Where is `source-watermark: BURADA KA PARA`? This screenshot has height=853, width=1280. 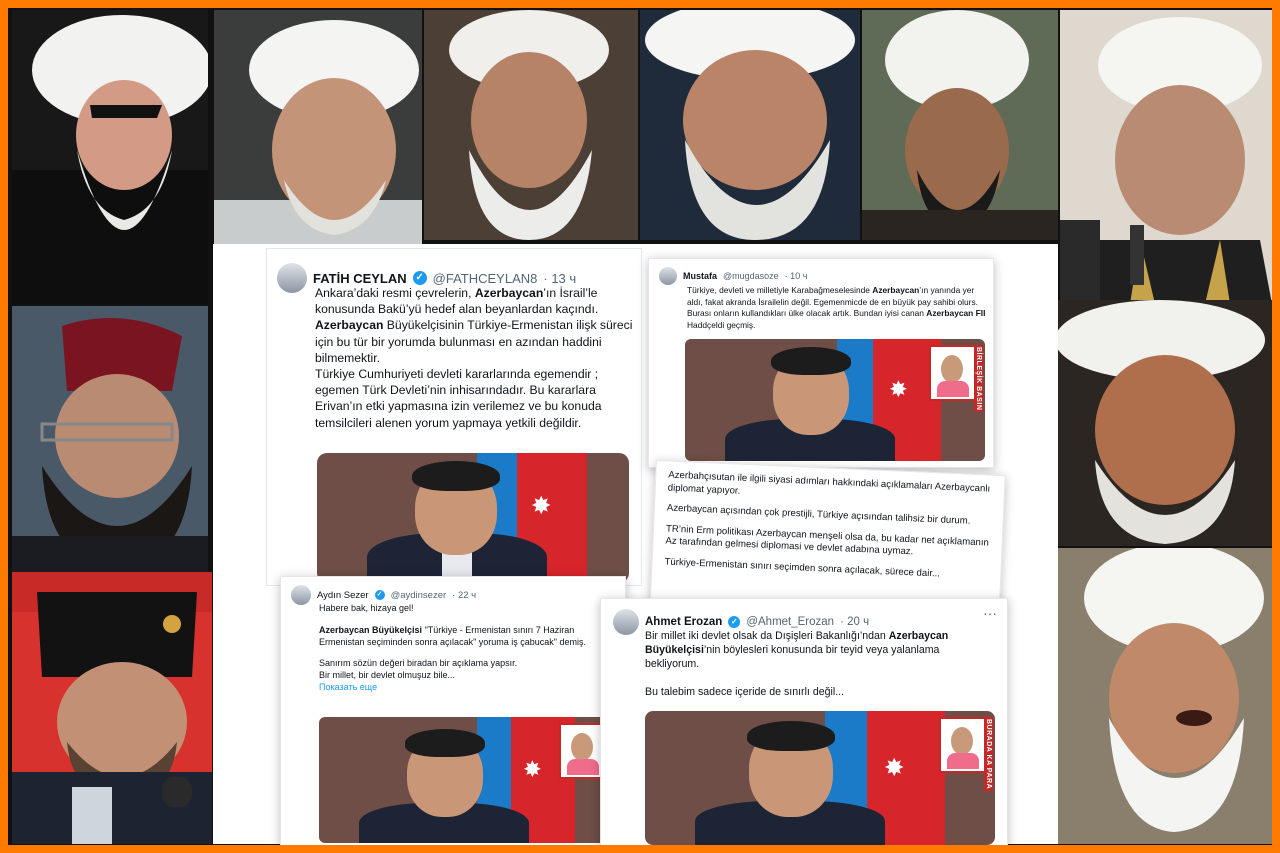
source-watermark: BURADA KA PARA is located at coordinates (988, 754).